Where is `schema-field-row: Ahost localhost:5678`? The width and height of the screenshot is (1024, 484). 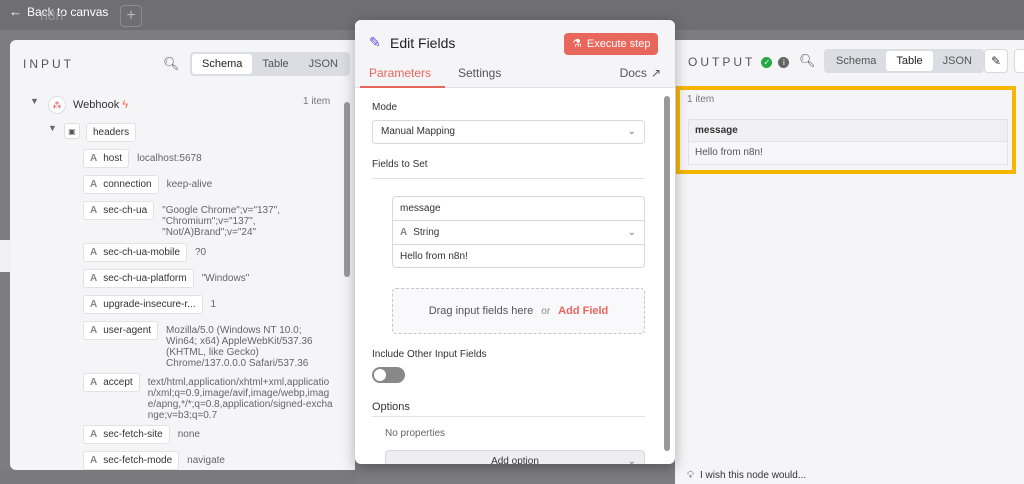
schema-field-row: Ahost localhost:5678 is located at coordinates (142, 158).